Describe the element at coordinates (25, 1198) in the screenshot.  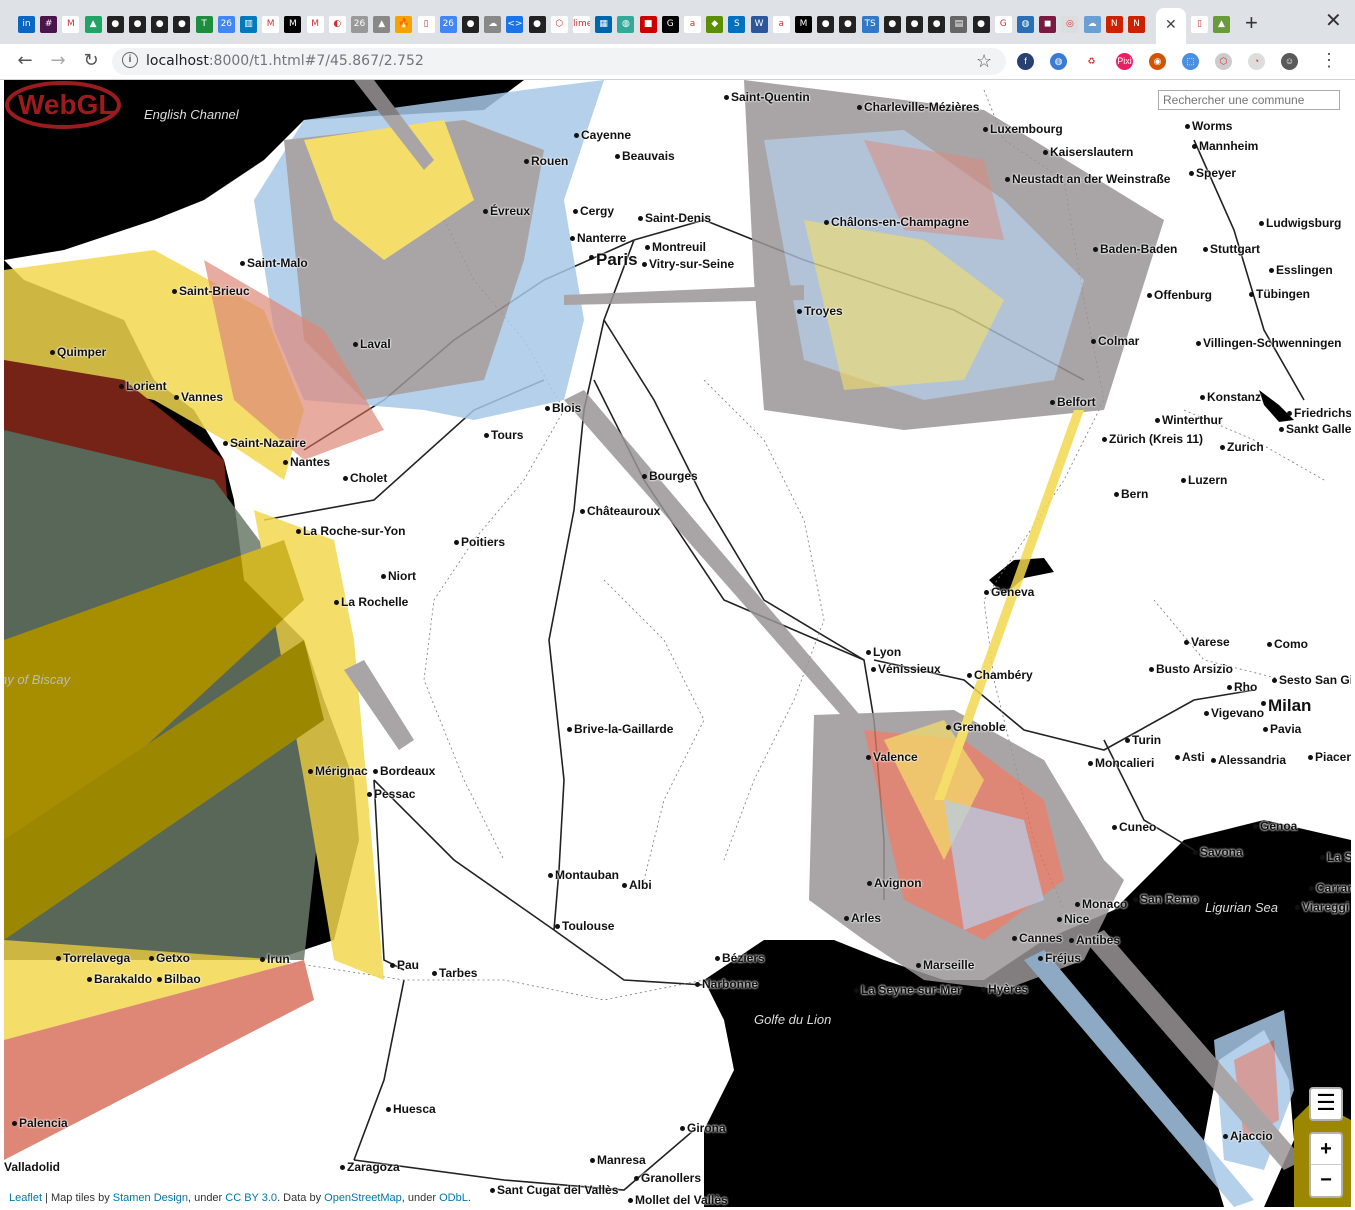
I see `leaflet-link: Leaflet` at that location.